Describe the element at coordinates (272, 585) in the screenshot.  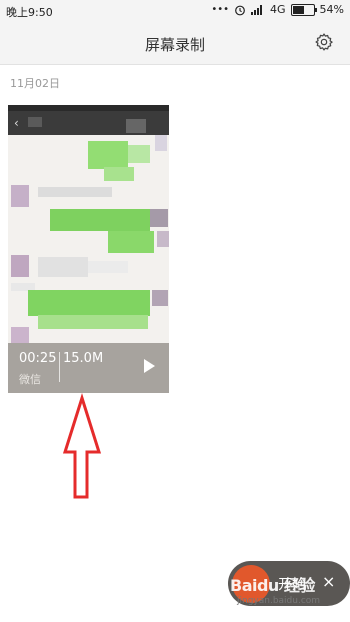
I see `watermark-logo: Baidu 经验` at that location.